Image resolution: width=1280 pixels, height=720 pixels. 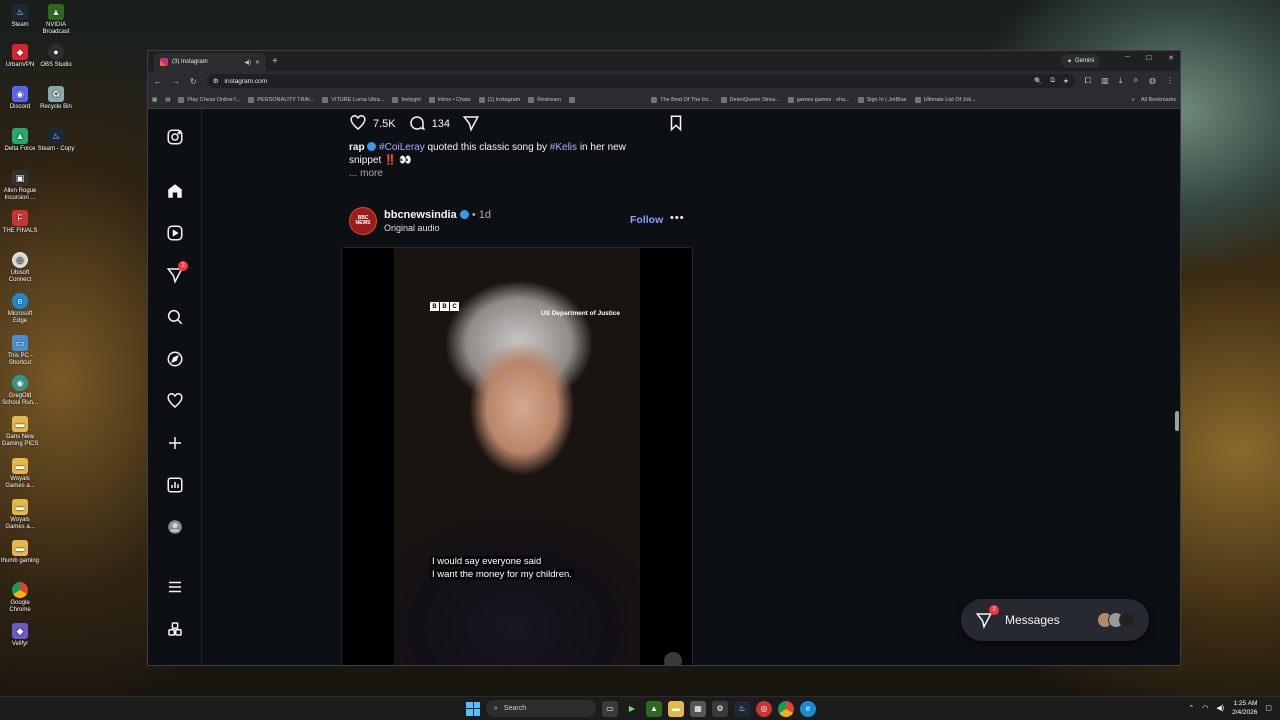 What do you see at coordinates (175, 401) in the screenshot?
I see `heart-icon` at bounding box center [175, 401].